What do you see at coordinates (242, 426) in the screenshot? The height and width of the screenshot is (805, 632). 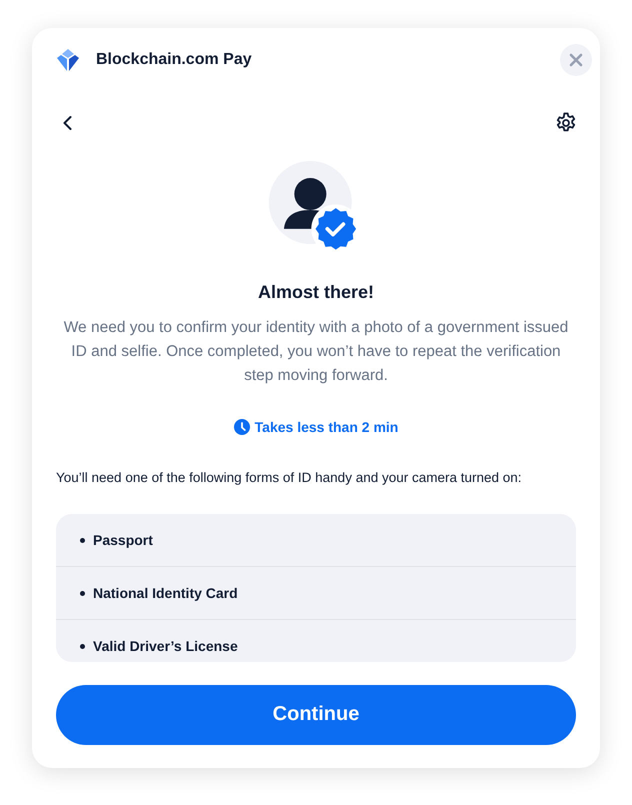 I see `clock-icon` at bounding box center [242, 426].